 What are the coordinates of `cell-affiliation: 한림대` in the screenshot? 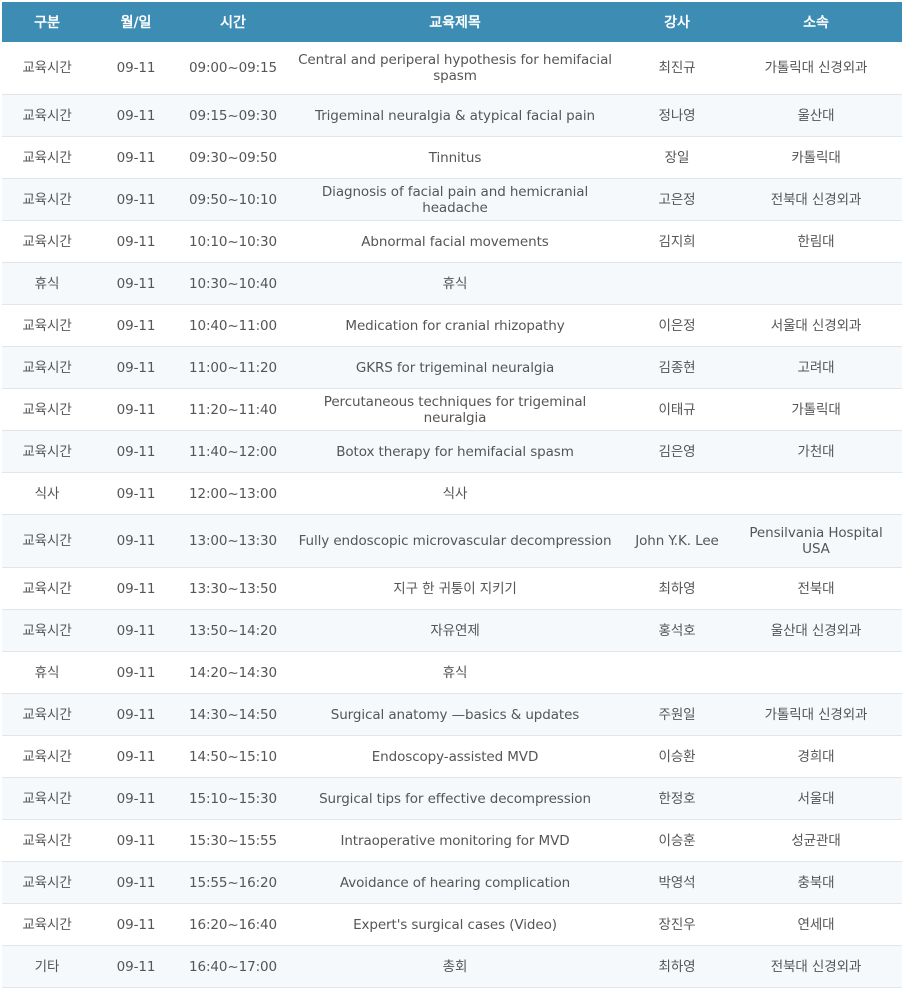 It's located at (816, 241).